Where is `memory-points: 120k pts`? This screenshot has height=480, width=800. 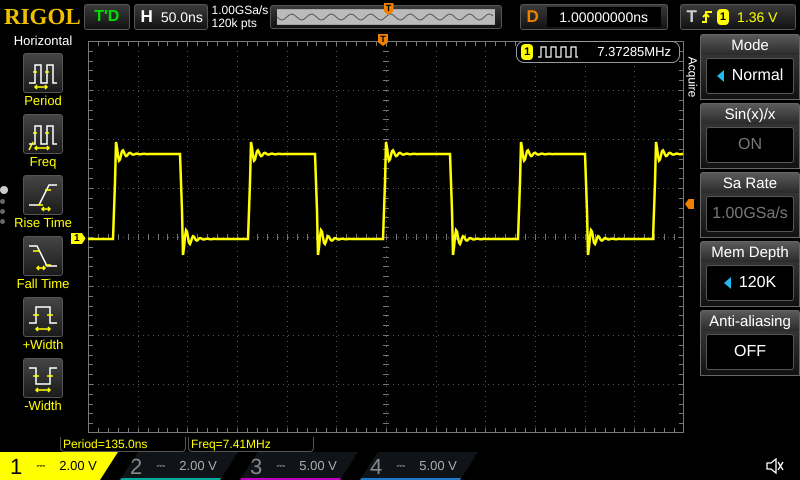
memory-points: 120k pts is located at coordinates (235, 23).